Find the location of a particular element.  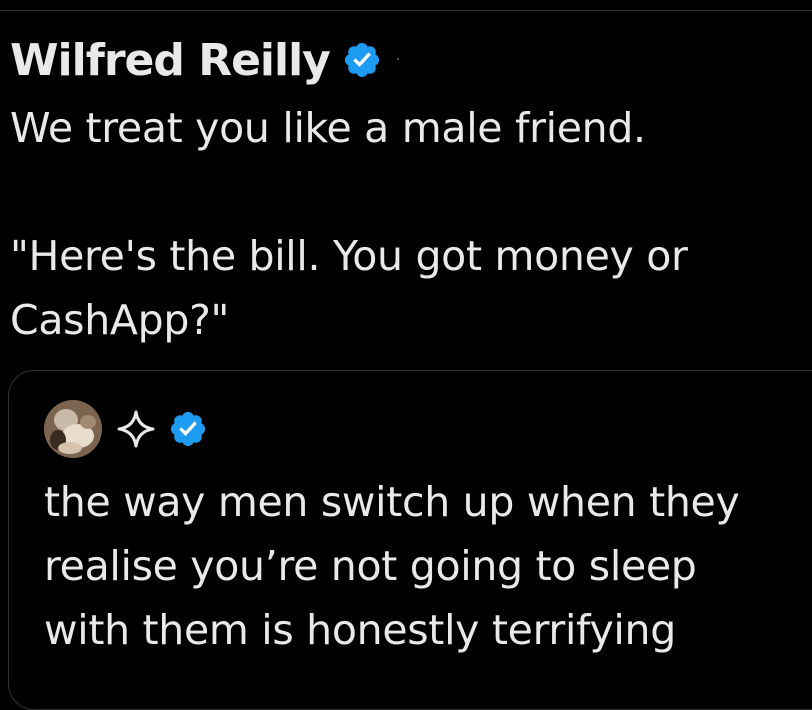

tweet-header: Wilfred Reilly · is located at coordinates (205, 60).